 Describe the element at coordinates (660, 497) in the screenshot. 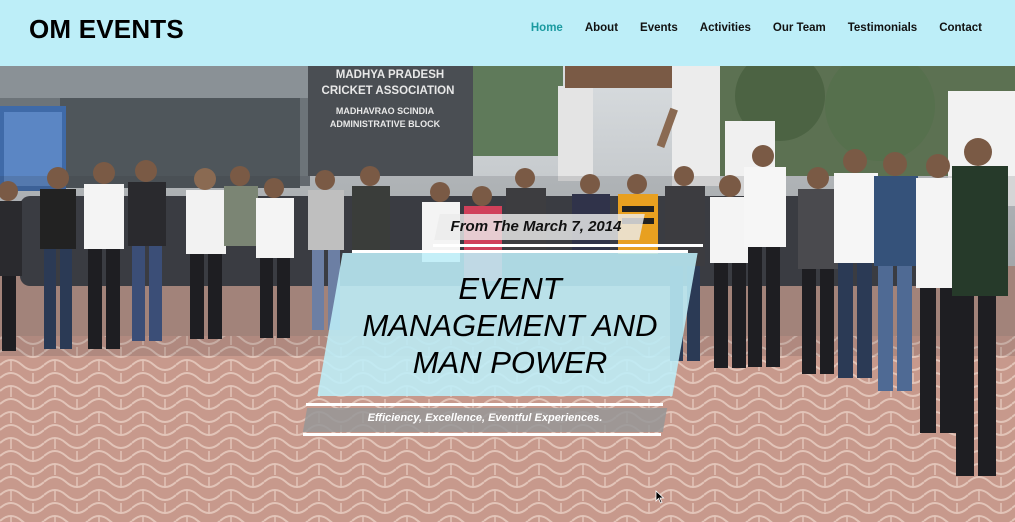

I see `mouse-cursor-icon` at that location.